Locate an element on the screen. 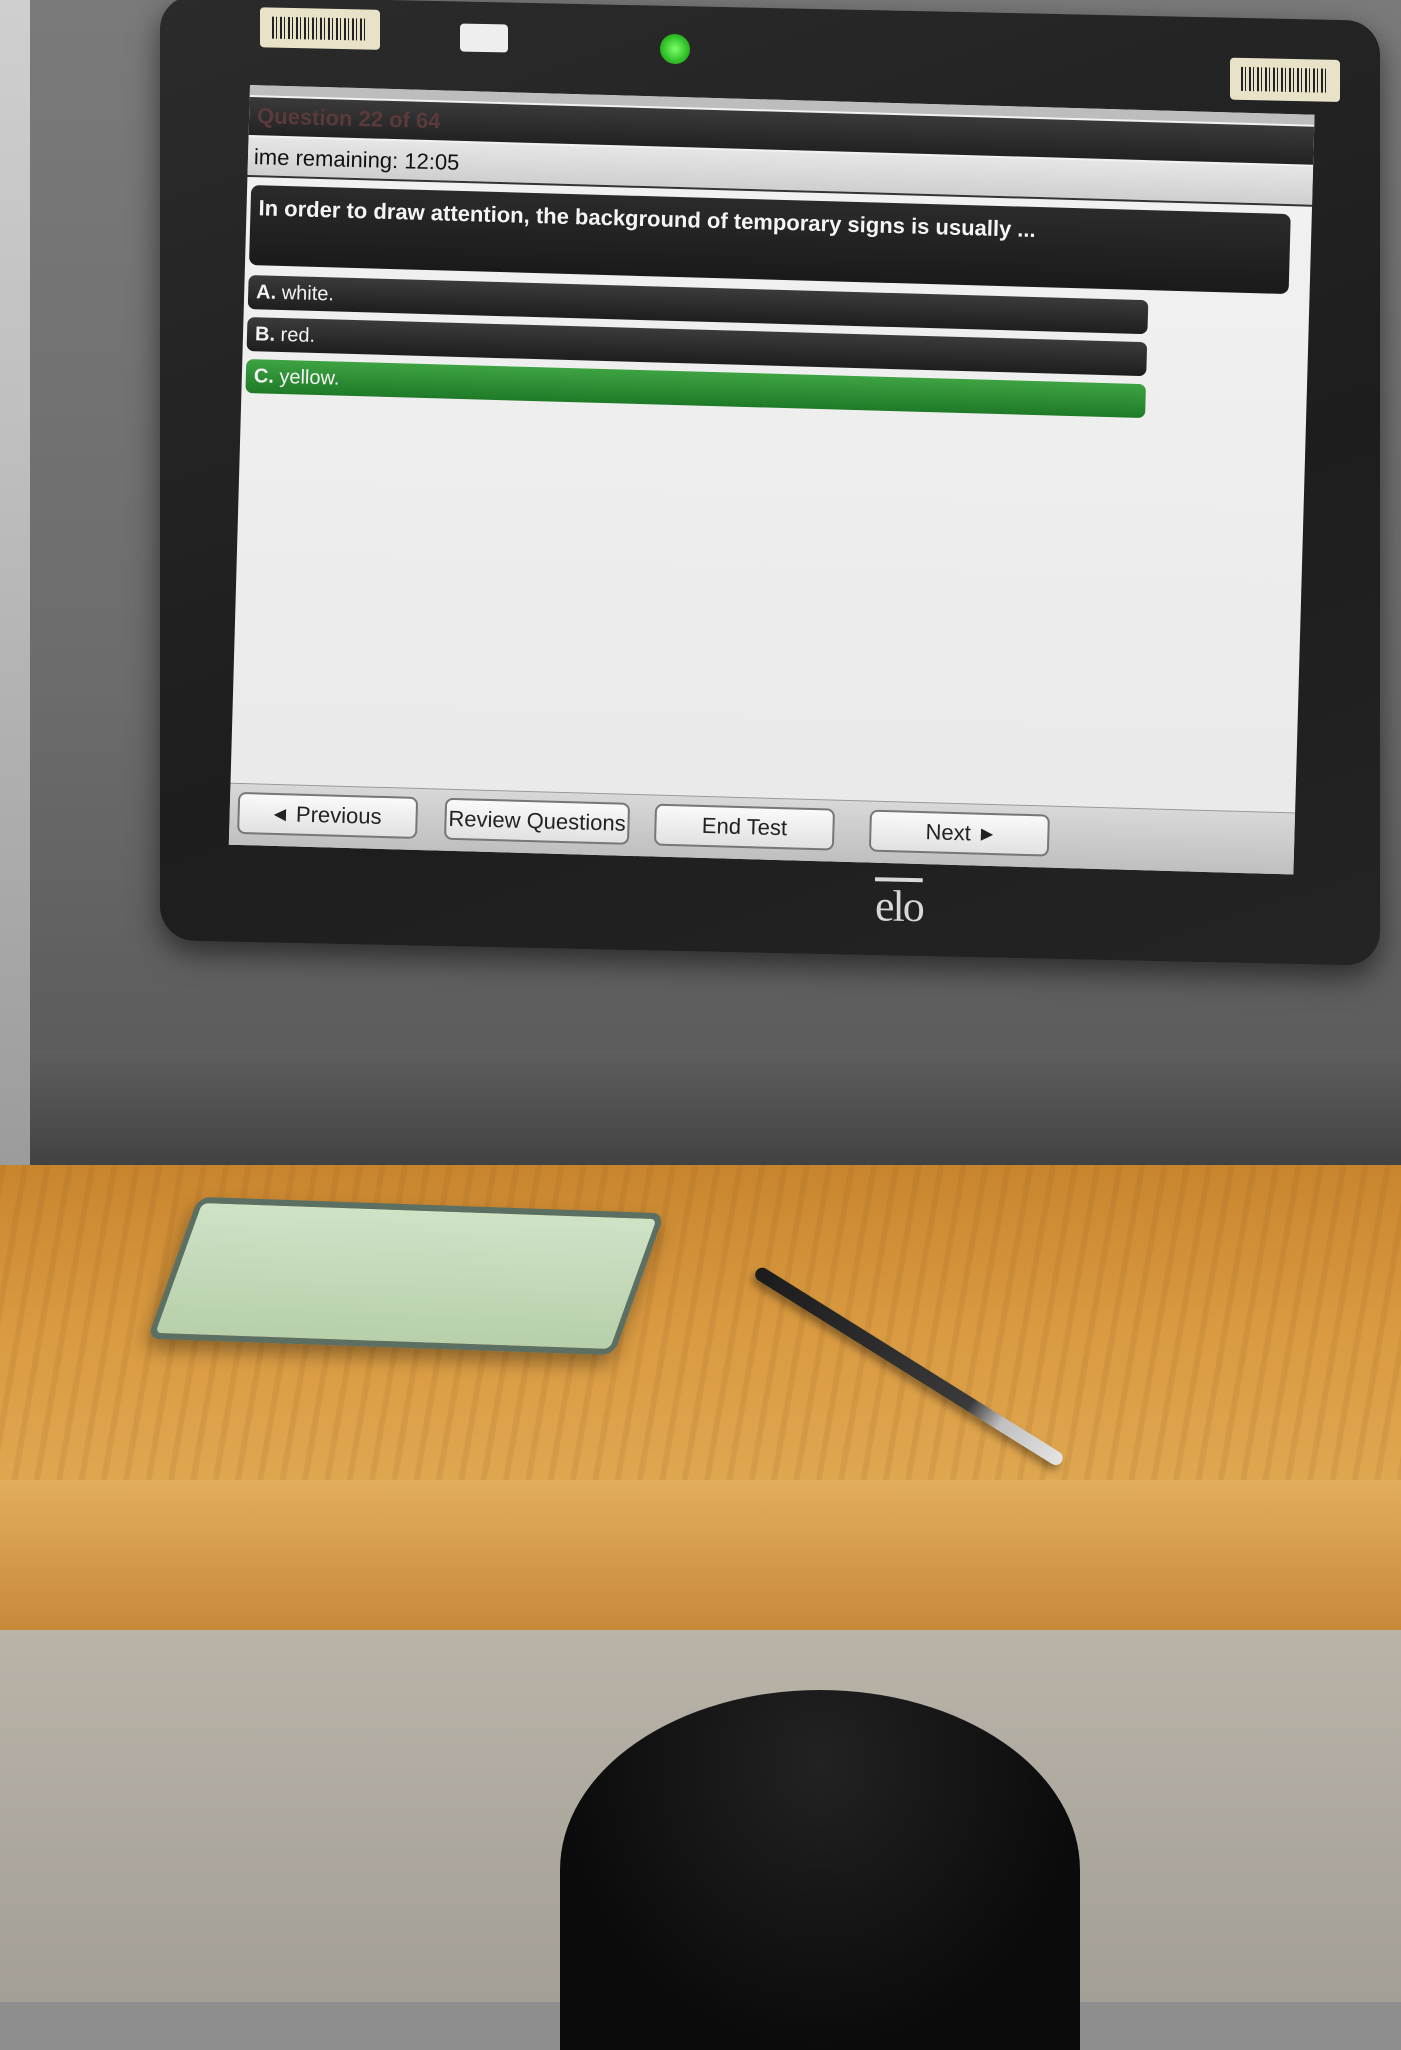 The image size is (1401, 2050). review-label: Review Questions is located at coordinates (537, 820).